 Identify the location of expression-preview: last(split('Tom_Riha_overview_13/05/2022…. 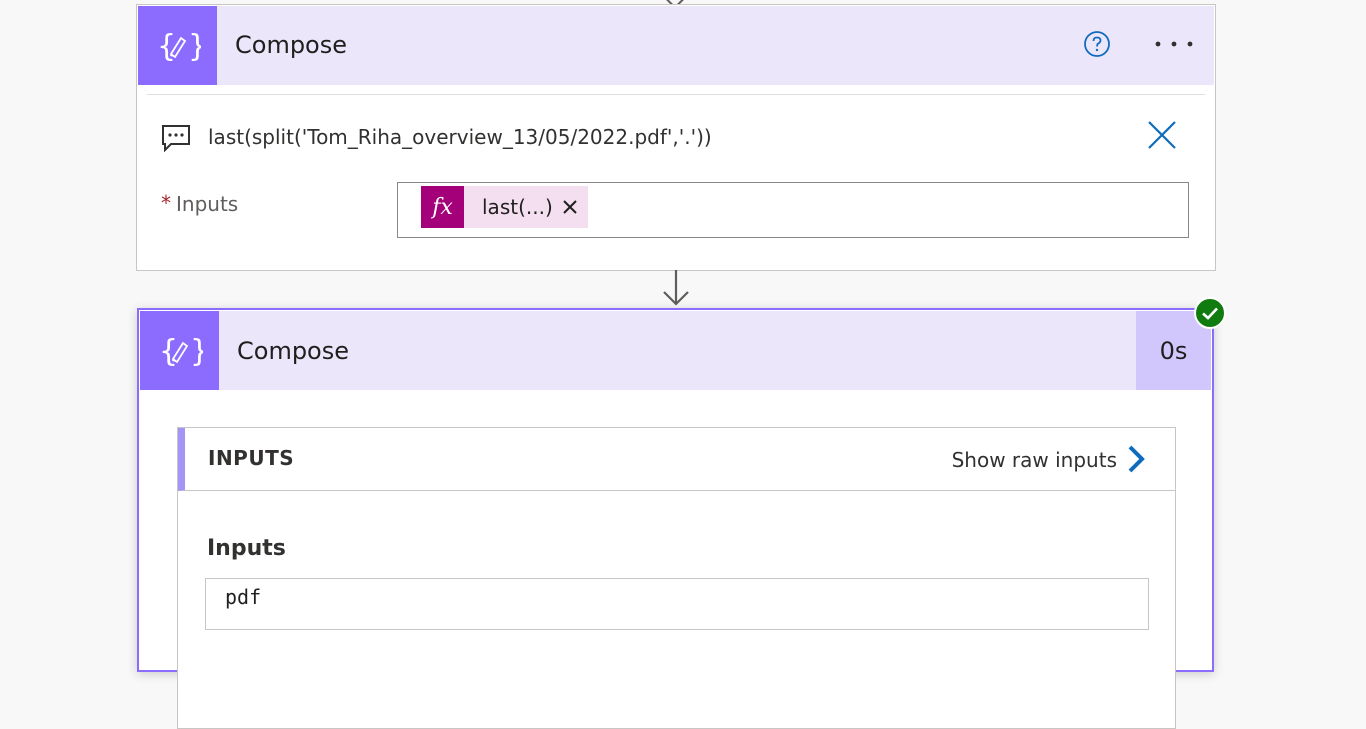
(460, 137).